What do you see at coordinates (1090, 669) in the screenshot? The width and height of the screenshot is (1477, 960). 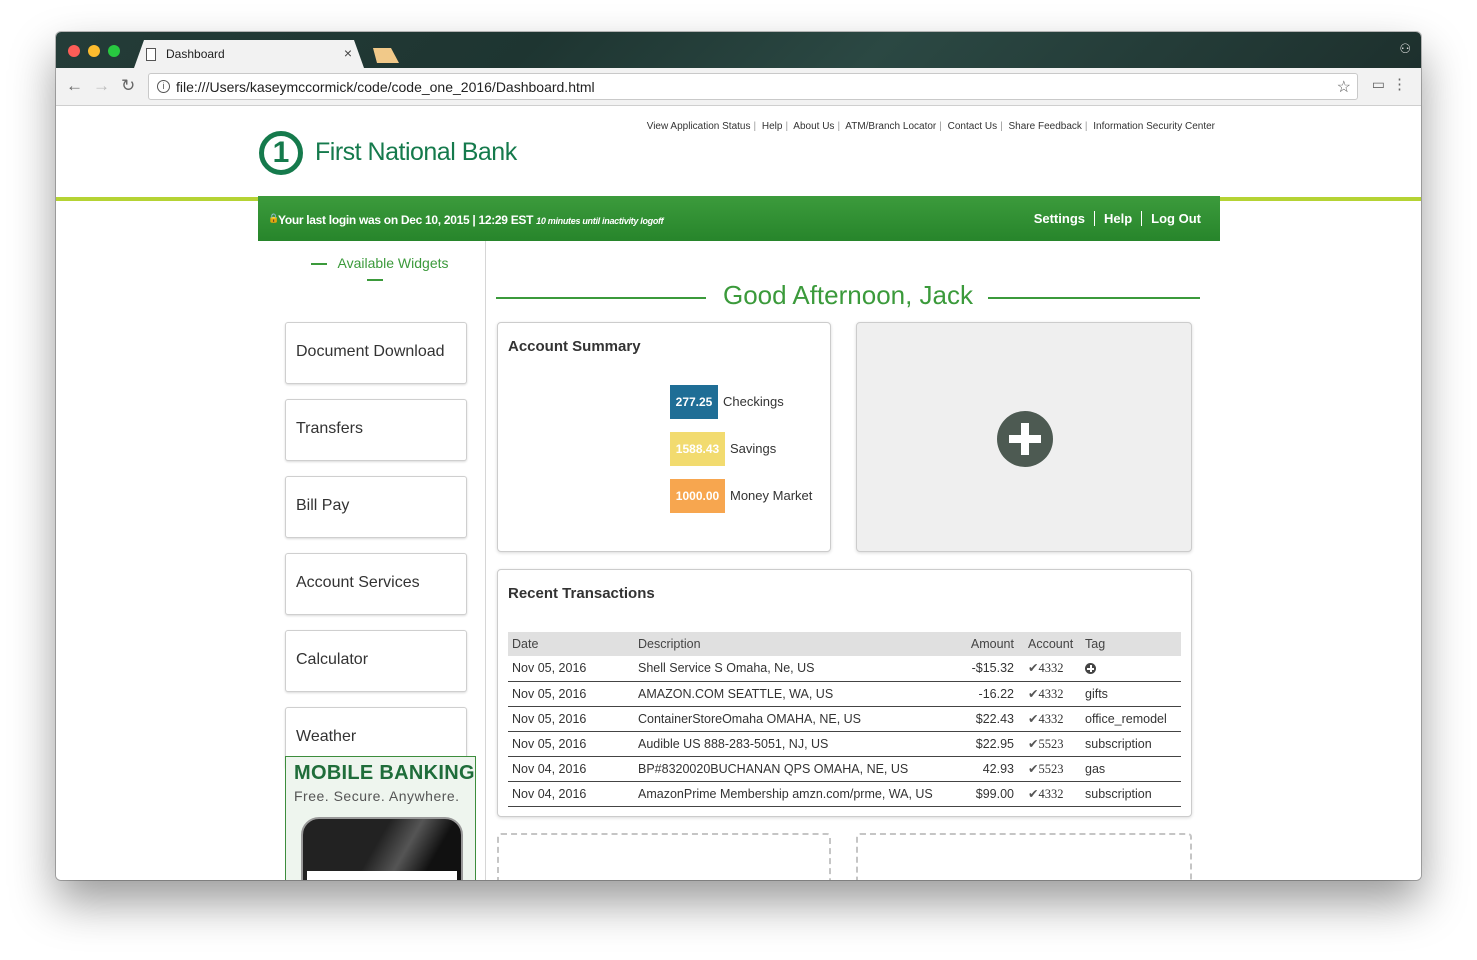 I see `add-tag-icon` at bounding box center [1090, 669].